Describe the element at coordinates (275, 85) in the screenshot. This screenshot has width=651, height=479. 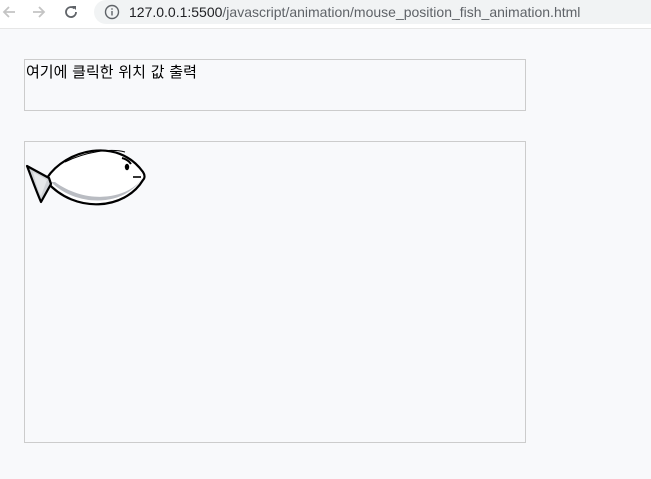
I see `click-position-output-box: 여기에 클릭한 위치 값 출력` at that location.